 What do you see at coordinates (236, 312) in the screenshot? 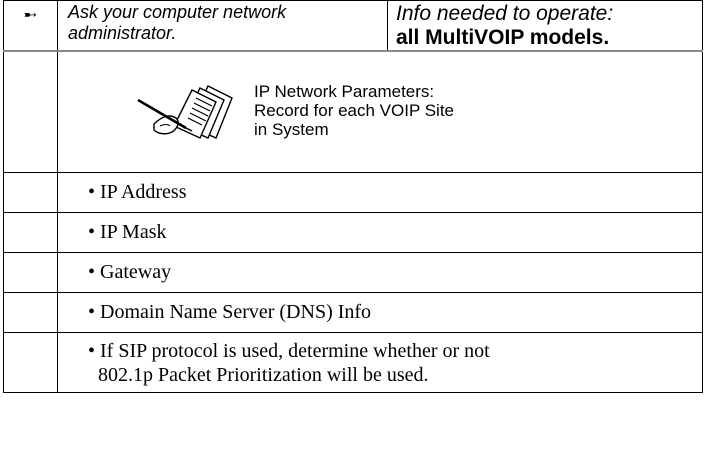
I see `item-text: Domain Name Server (DNS) Info` at bounding box center [236, 312].